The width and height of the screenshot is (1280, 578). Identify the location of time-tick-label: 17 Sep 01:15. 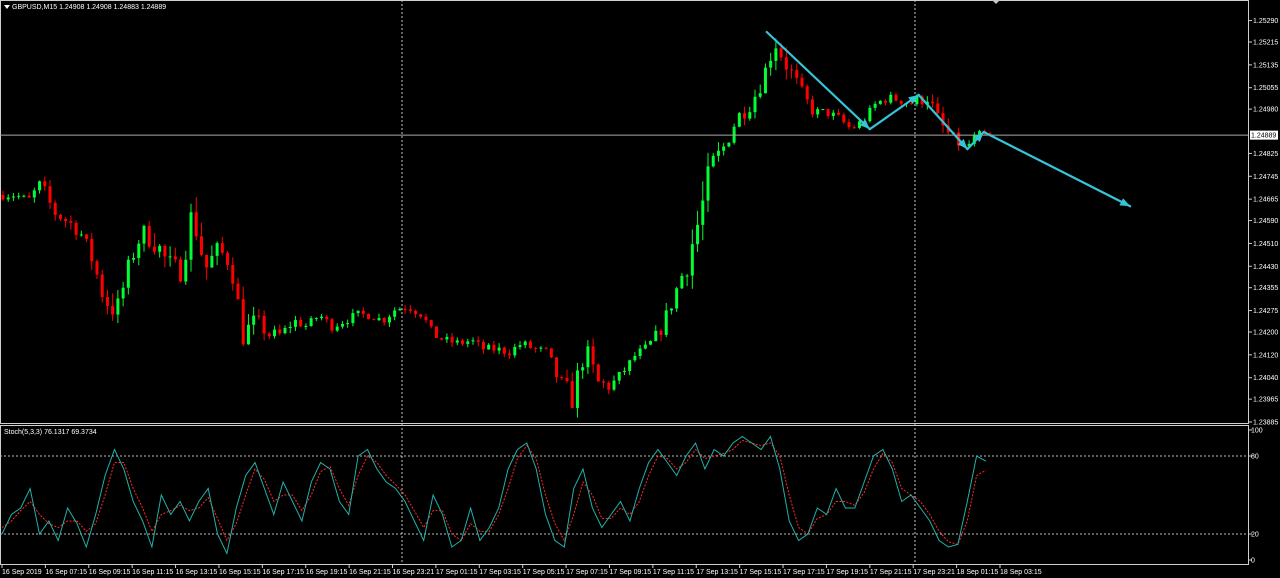
(457, 572).